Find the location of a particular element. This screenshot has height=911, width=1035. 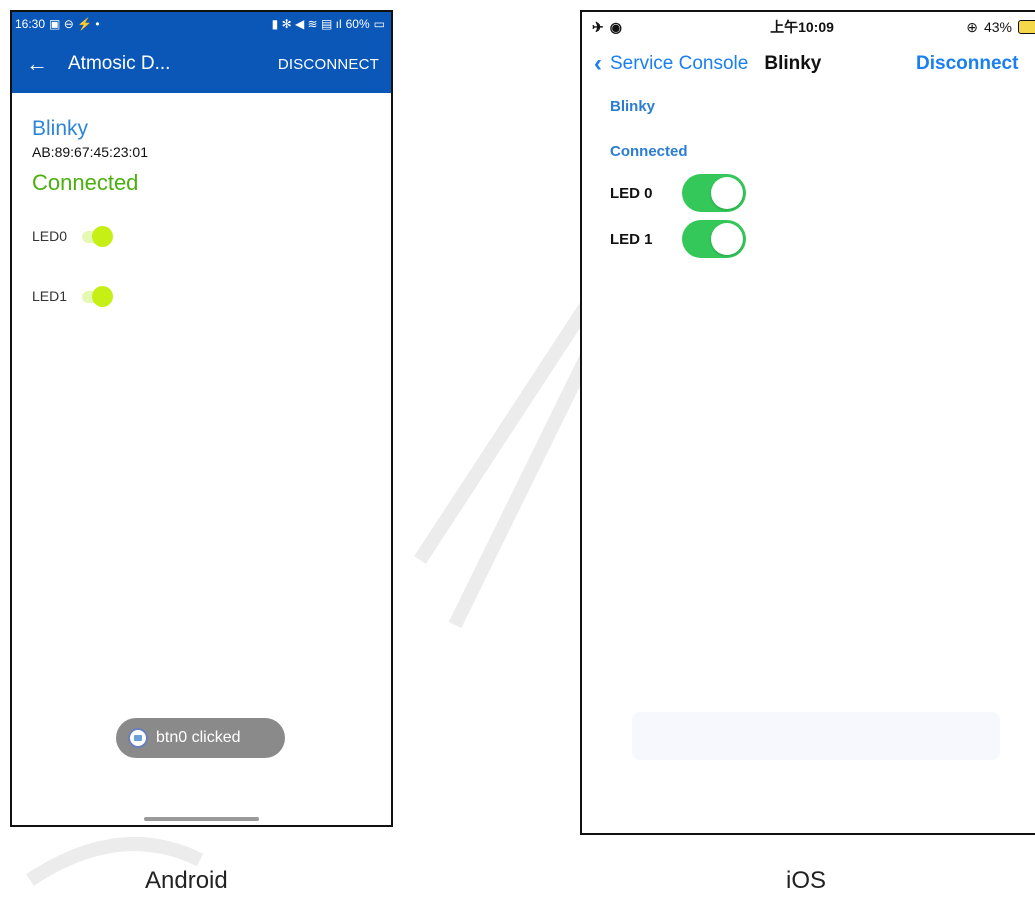

led-row: LED1 is located at coordinates (201, 296).